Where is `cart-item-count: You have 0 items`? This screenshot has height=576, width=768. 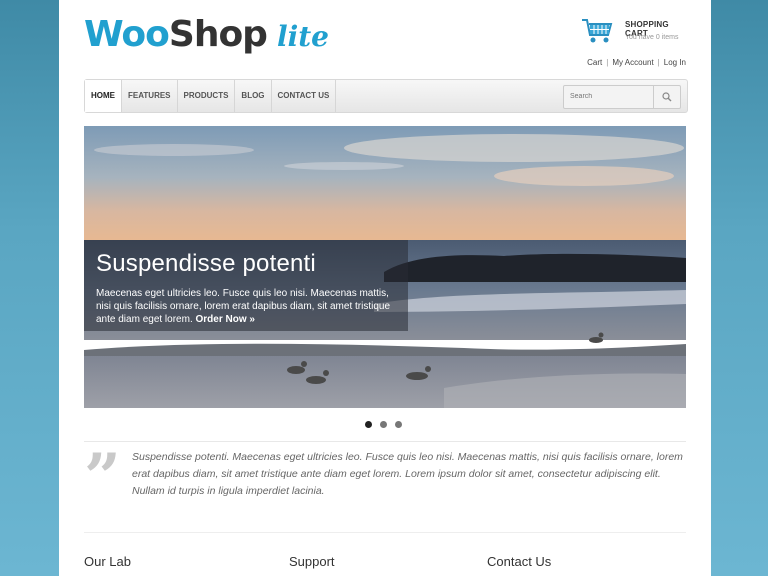 cart-item-count: You have 0 items is located at coordinates (652, 37).